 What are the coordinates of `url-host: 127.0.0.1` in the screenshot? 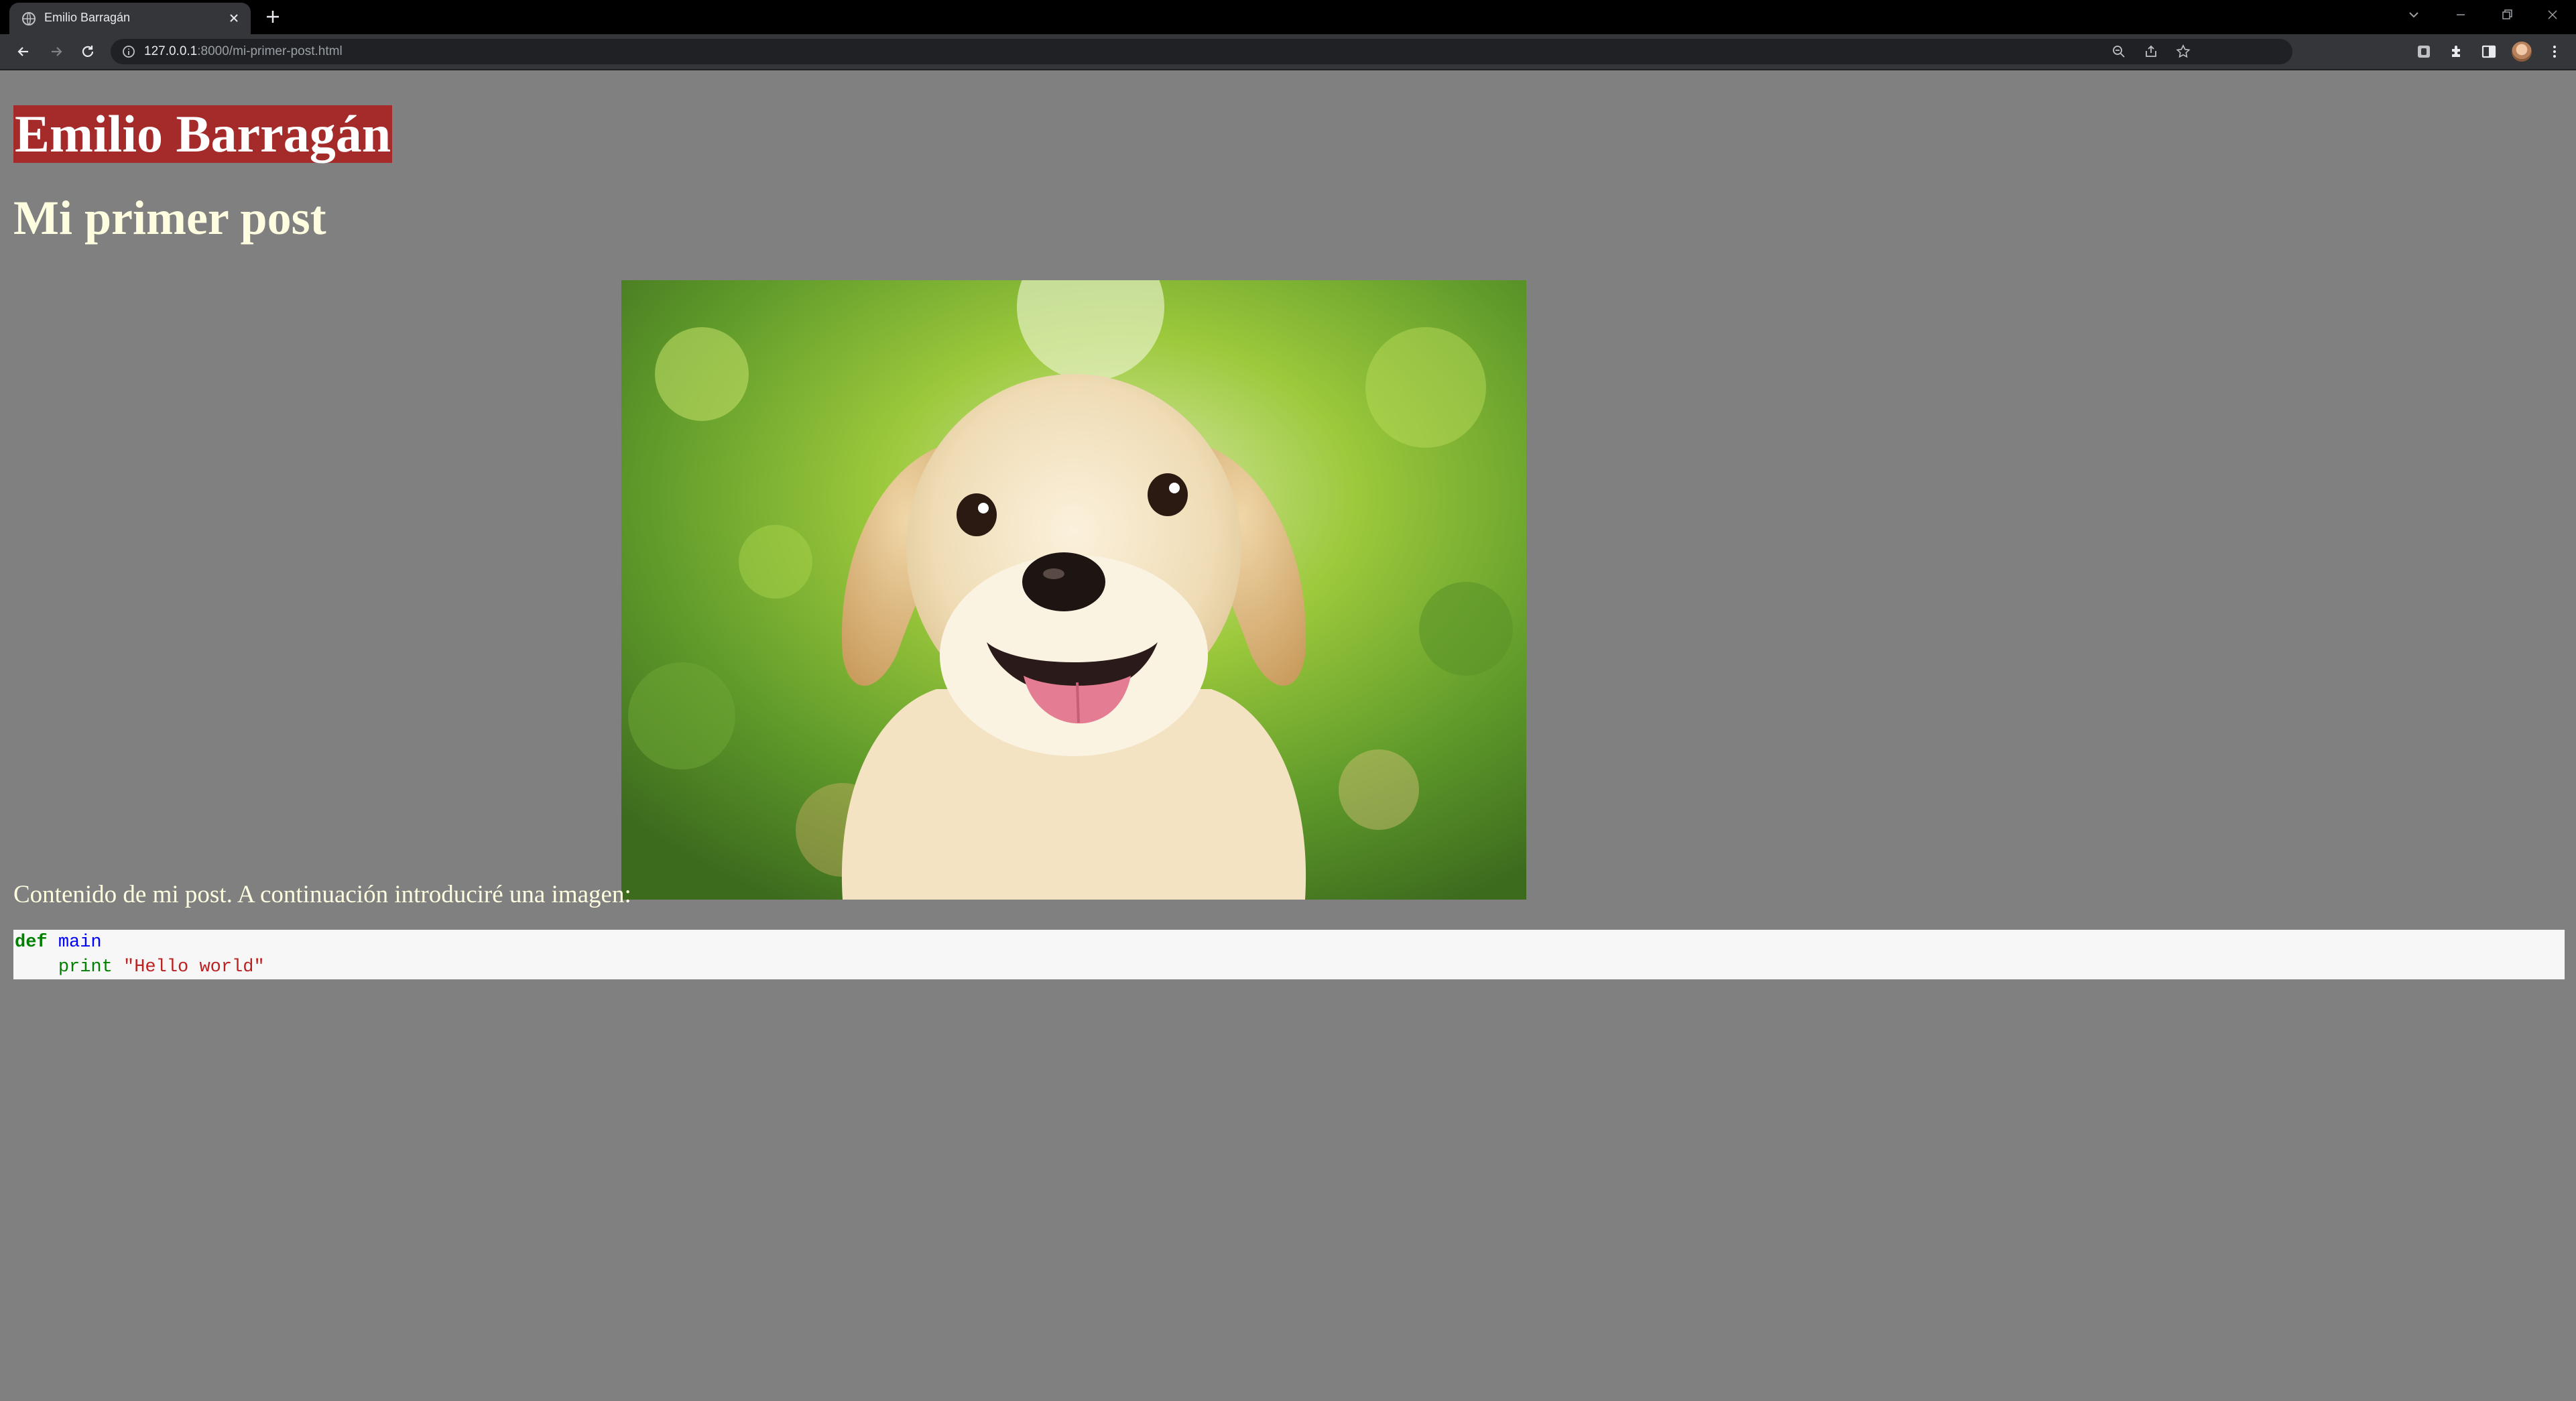 It's located at (171, 51).